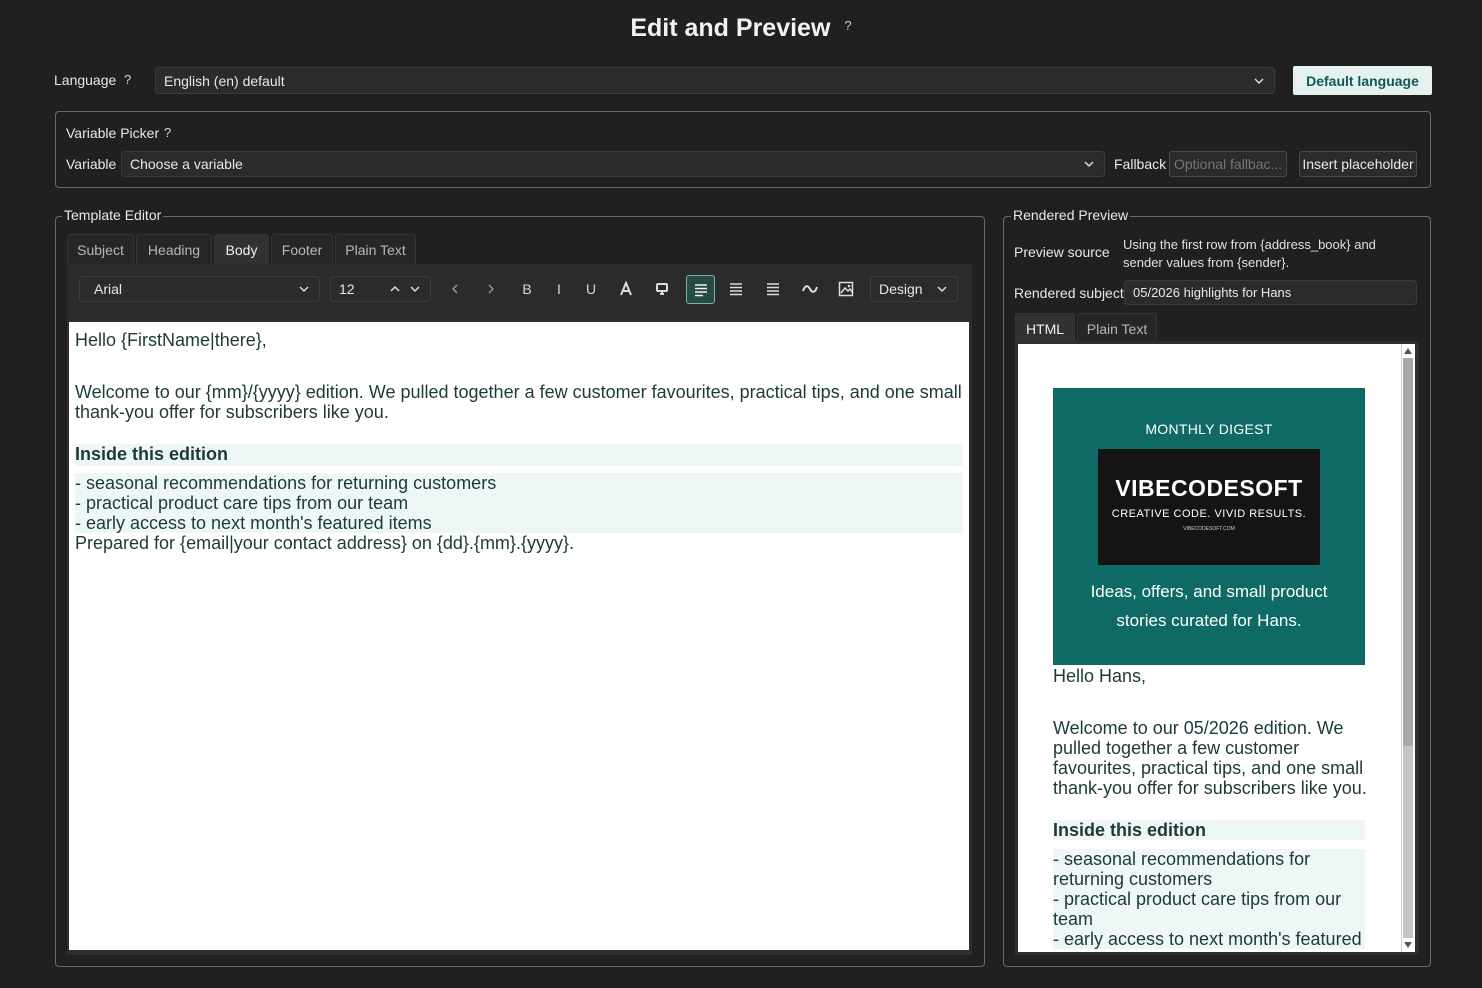  What do you see at coordinates (1358, 164) in the screenshot?
I see `insert-placeholder-button: Insert placeholder` at bounding box center [1358, 164].